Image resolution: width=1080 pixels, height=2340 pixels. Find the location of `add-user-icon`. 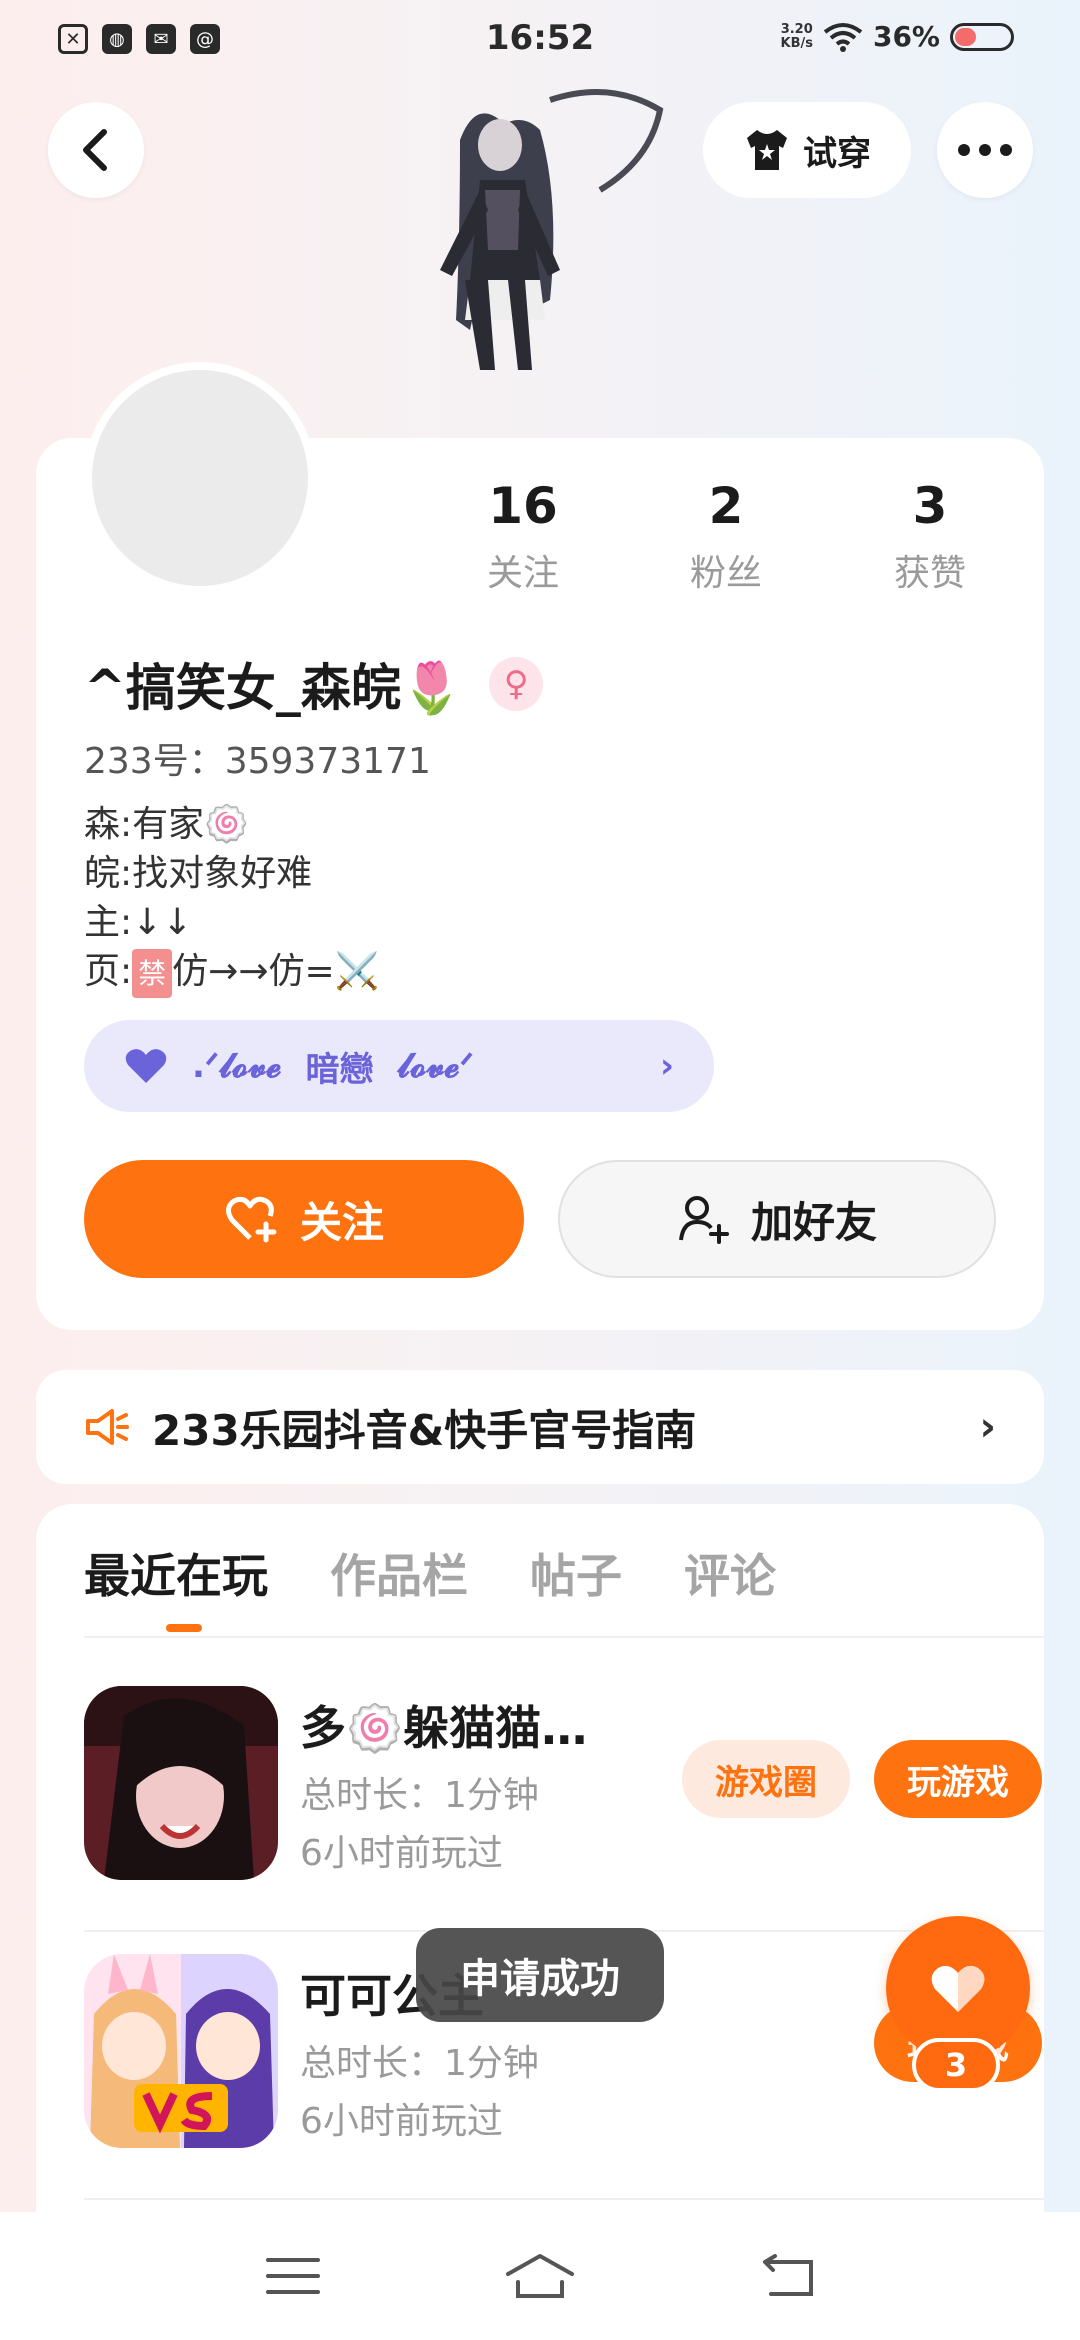

add-user-icon is located at coordinates (703, 1220).